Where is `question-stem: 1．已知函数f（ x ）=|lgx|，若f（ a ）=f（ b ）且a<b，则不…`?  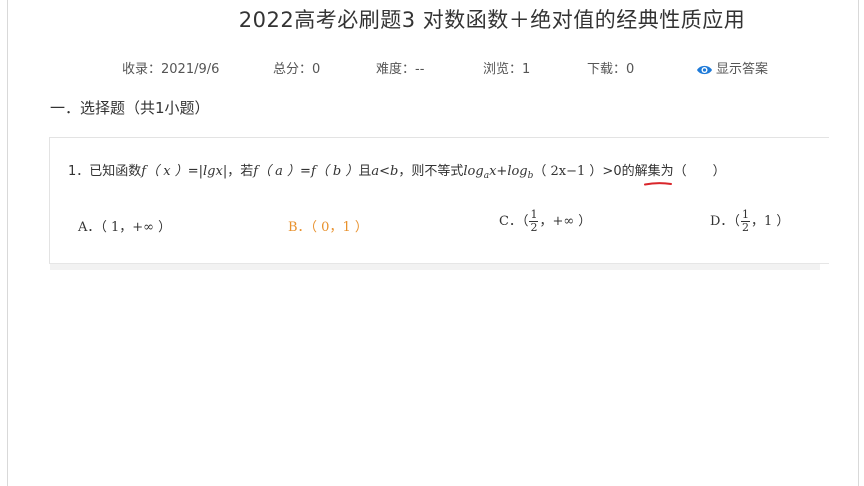 question-stem: 1．已知函数f（ x ）=|lgx|，若f（ a ）=f（ b ）且a<b，则不… is located at coordinates (397, 172).